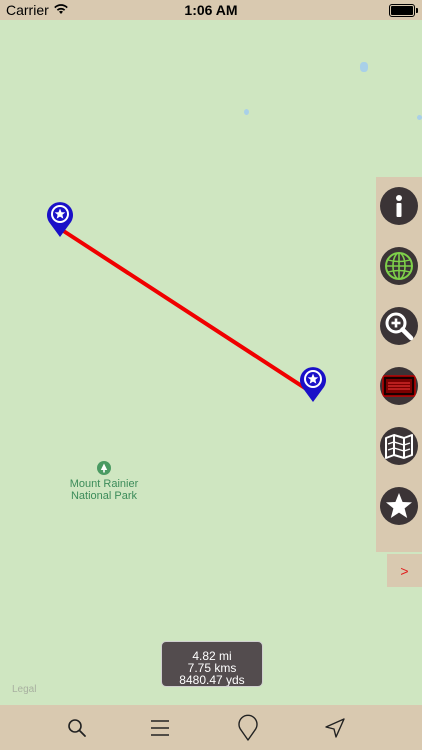 This screenshot has width=422, height=750. Describe the element at coordinates (399, 364) in the screenshot. I see `side-toolbar` at that location.